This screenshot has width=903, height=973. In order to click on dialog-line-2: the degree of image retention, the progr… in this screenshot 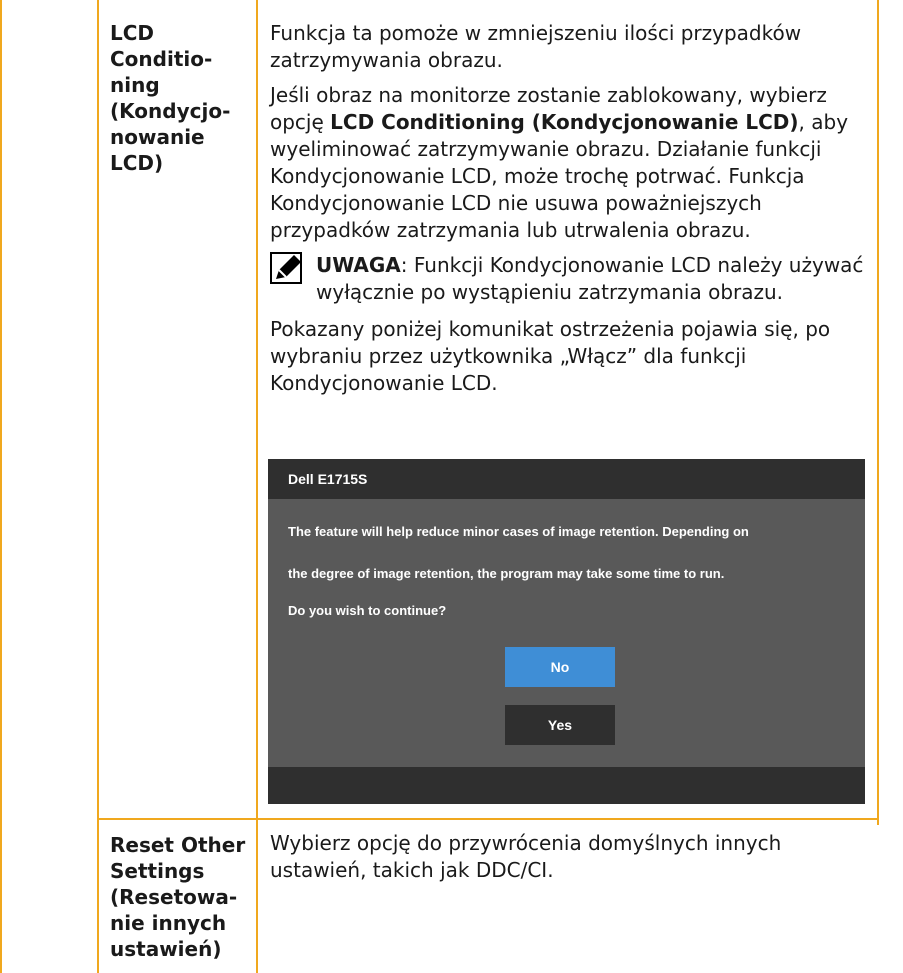, I will do `click(506, 573)`.